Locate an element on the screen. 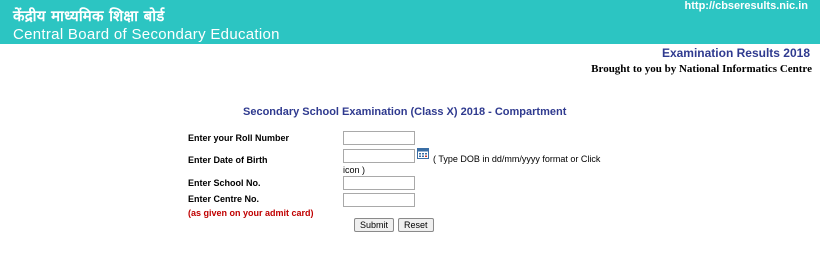 This screenshot has width=820, height=271. dob-hint-text-continued: icon ) is located at coordinates (354, 170).